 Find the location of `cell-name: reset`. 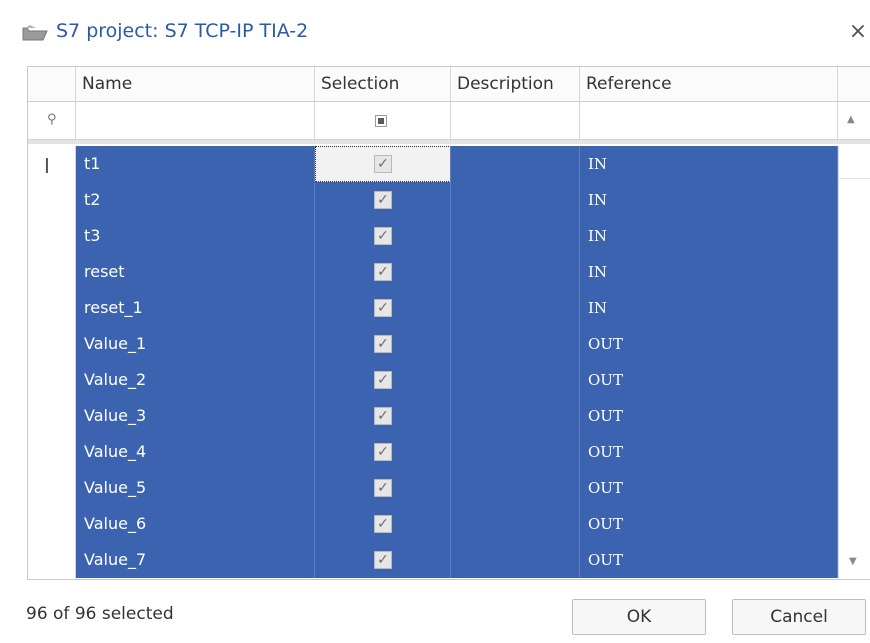

cell-name: reset is located at coordinates (195, 272).